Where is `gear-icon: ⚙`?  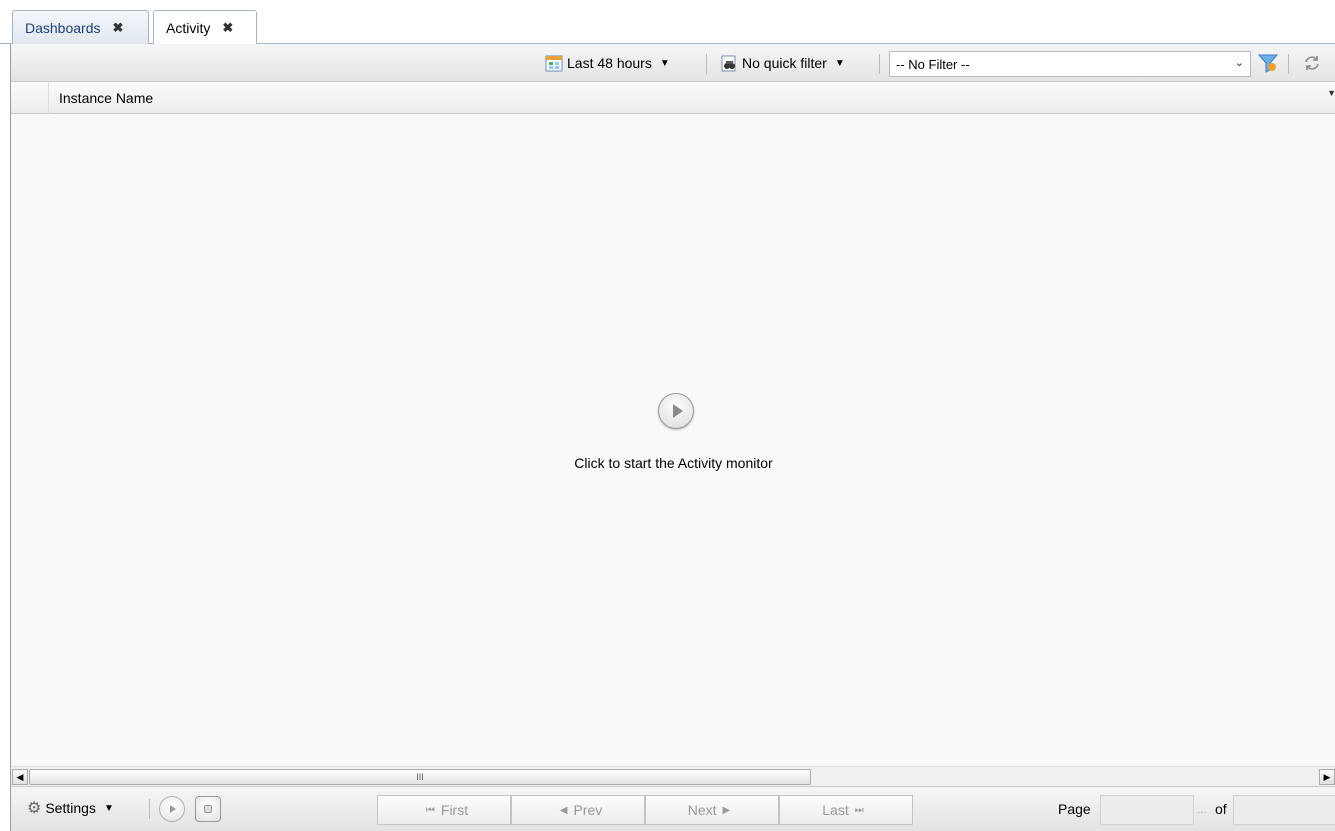 gear-icon: ⚙ is located at coordinates (34, 808).